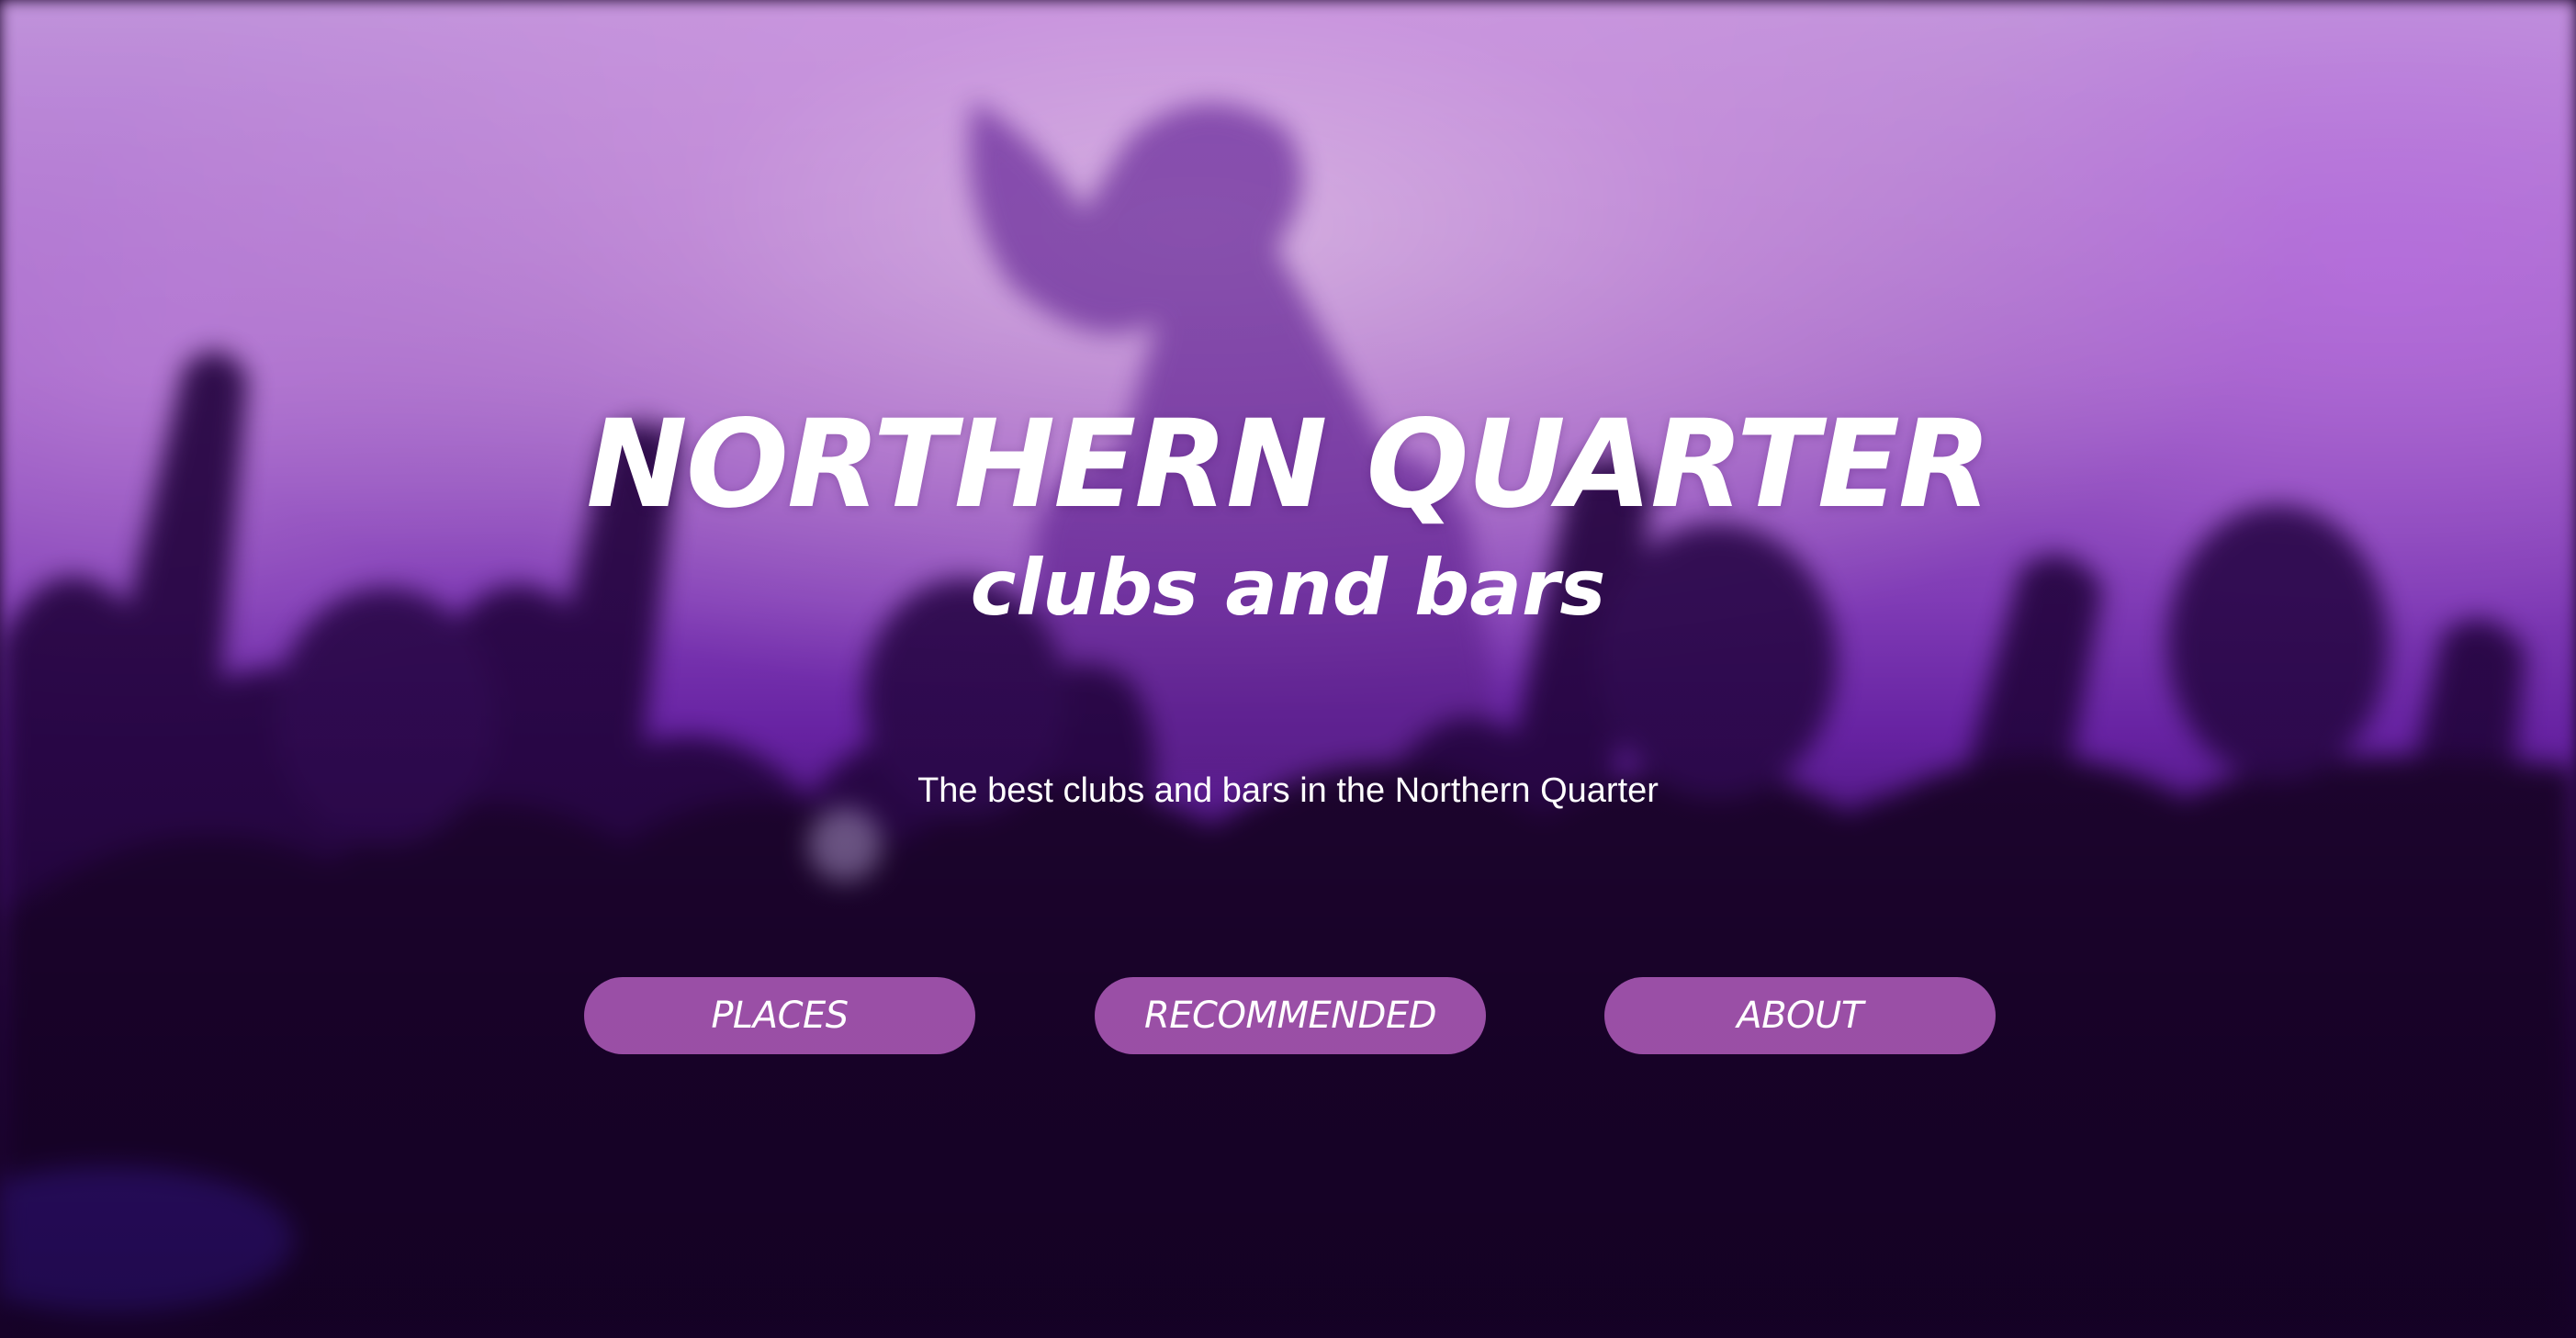 This screenshot has width=2576, height=1338. Describe the element at coordinates (1800, 1015) in the screenshot. I see `about-button: ABOUT` at that location.